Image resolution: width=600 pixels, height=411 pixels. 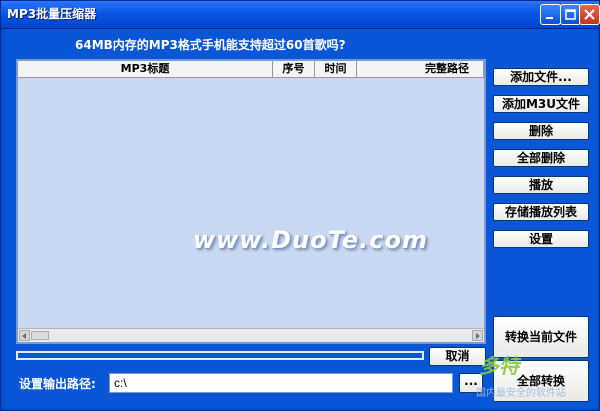 I want to click on minimize-button, so click(x=550, y=14).